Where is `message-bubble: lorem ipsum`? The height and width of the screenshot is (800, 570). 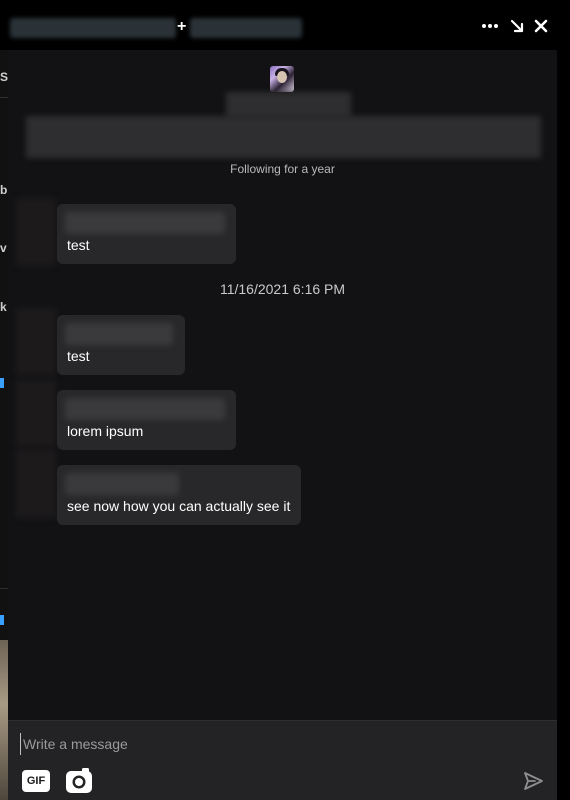
message-bubble: lorem ipsum is located at coordinates (146, 420).